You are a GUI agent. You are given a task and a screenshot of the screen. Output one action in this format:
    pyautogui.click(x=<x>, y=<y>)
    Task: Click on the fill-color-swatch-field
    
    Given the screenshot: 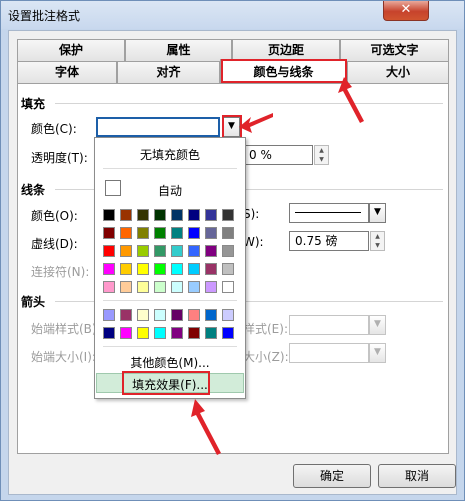 What is the action you would take?
    pyautogui.click(x=158, y=127)
    